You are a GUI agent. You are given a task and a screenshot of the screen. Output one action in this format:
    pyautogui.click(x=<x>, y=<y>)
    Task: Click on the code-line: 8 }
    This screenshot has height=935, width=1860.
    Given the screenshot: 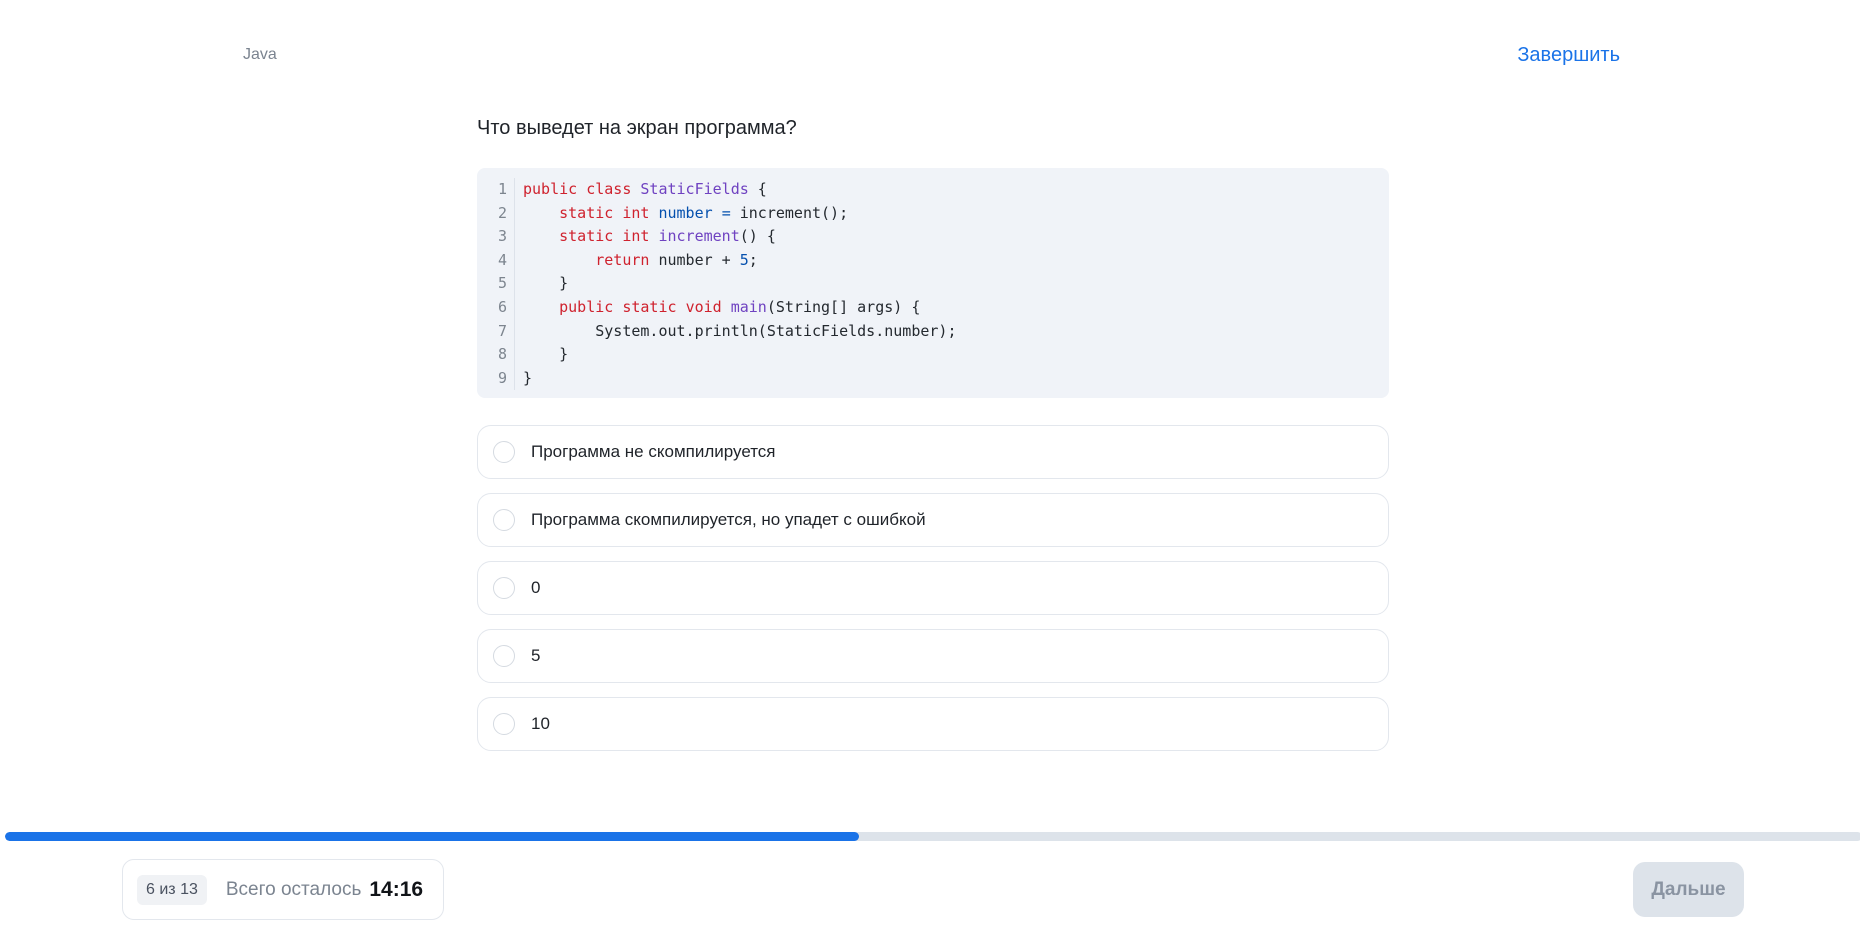 What is the action you would take?
    pyautogui.click(x=933, y=355)
    